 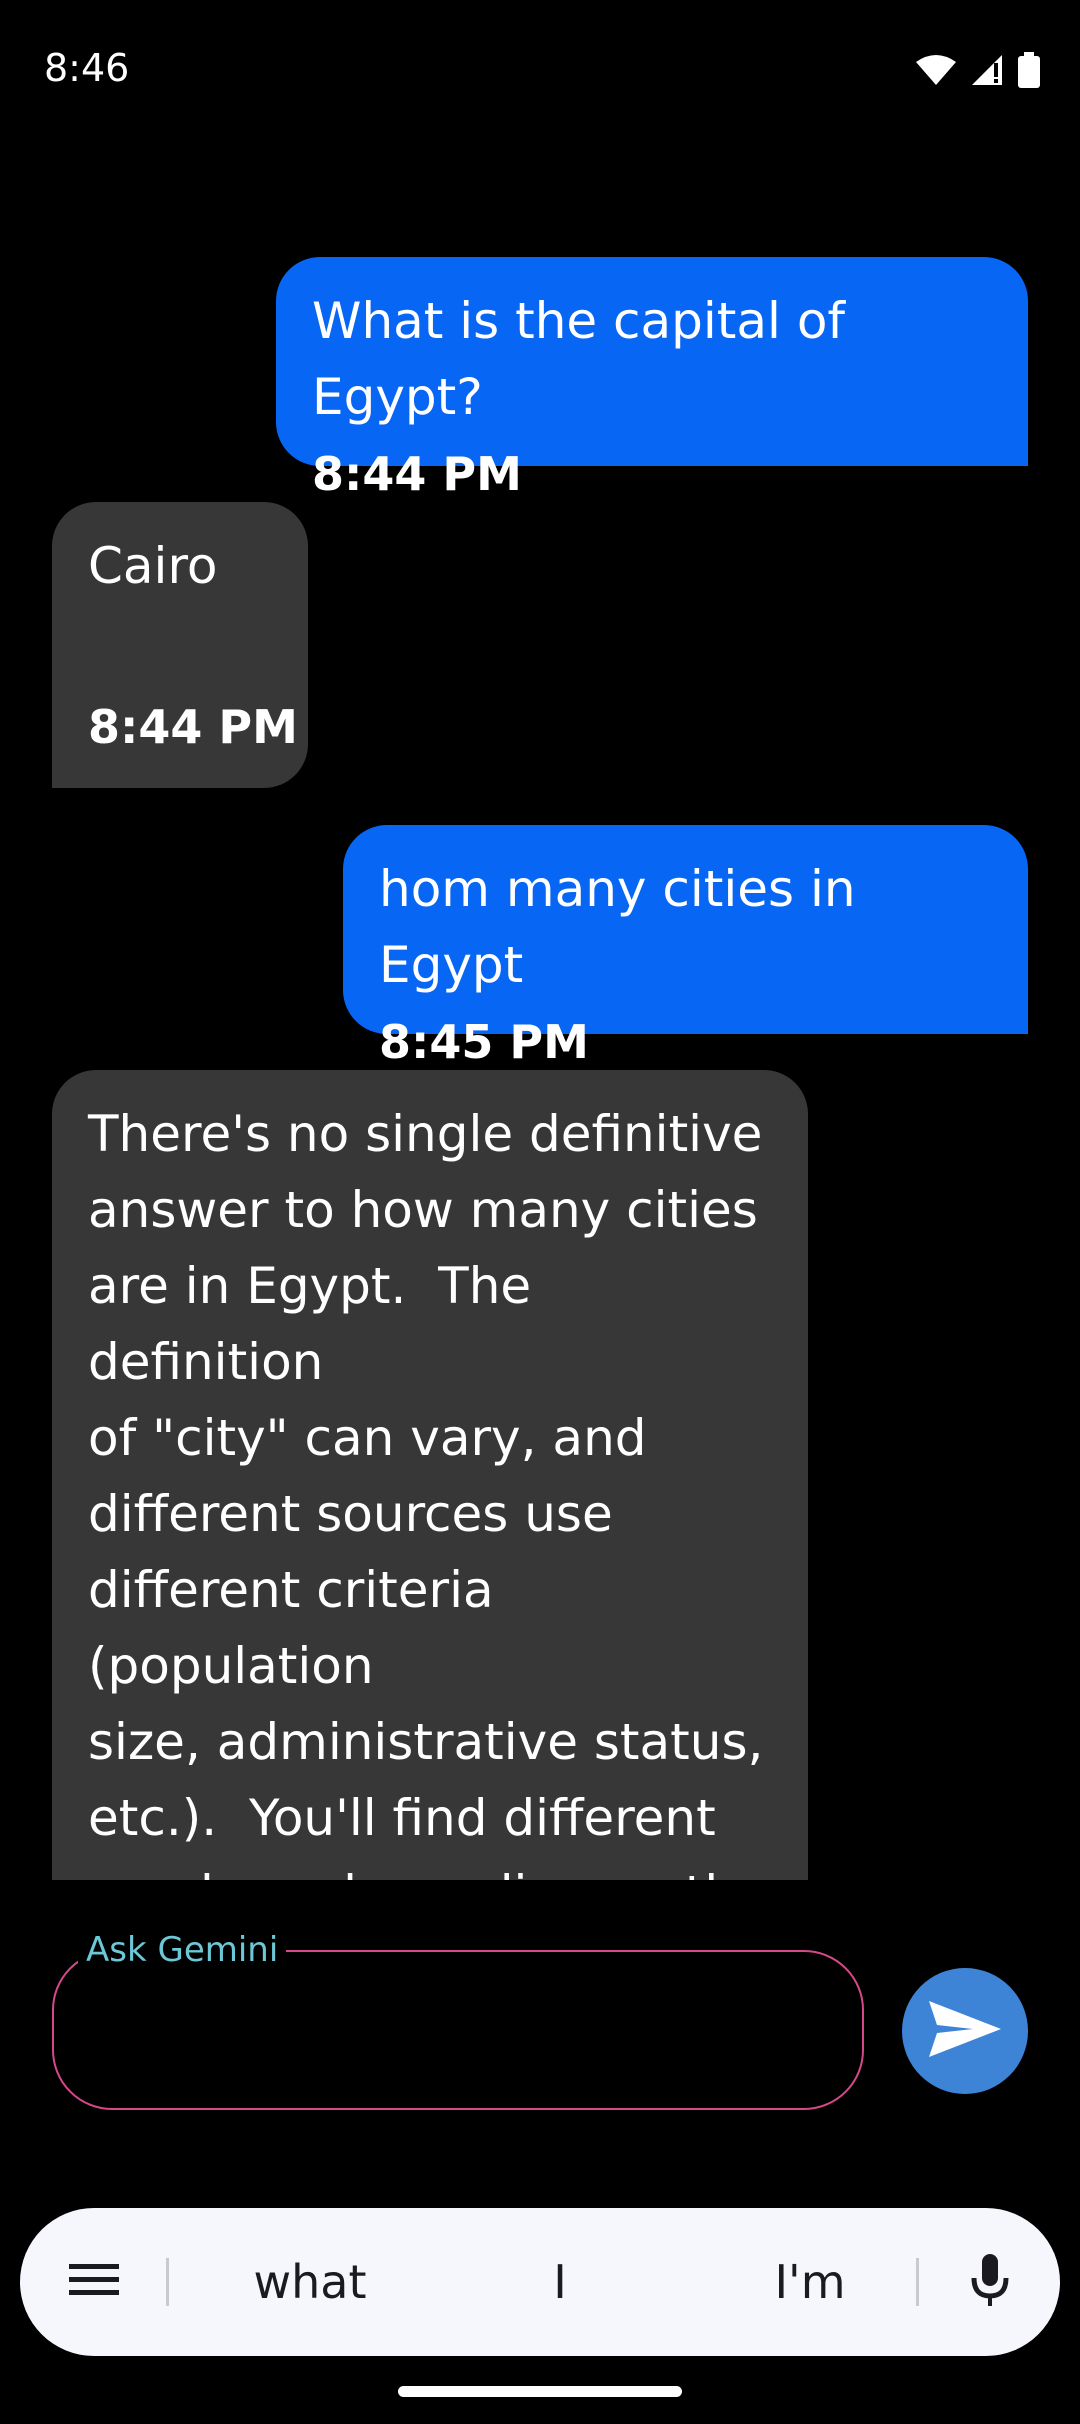 I want to click on menu-icon, so click(x=94, y=2282).